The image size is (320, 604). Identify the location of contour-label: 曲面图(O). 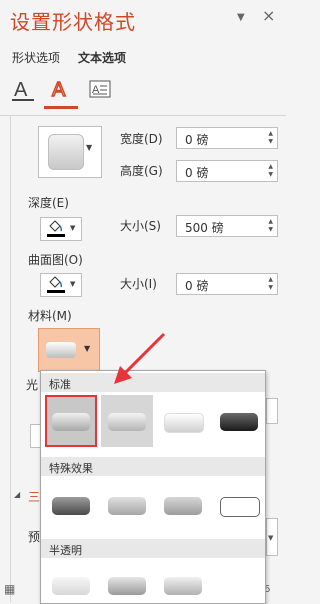
(55, 260).